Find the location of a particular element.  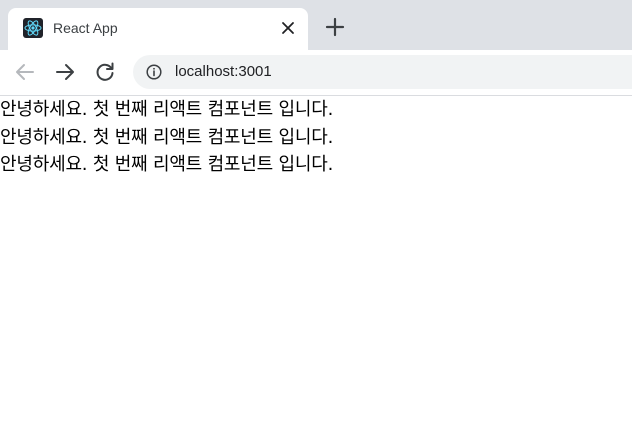

reload-icon is located at coordinates (105, 71).